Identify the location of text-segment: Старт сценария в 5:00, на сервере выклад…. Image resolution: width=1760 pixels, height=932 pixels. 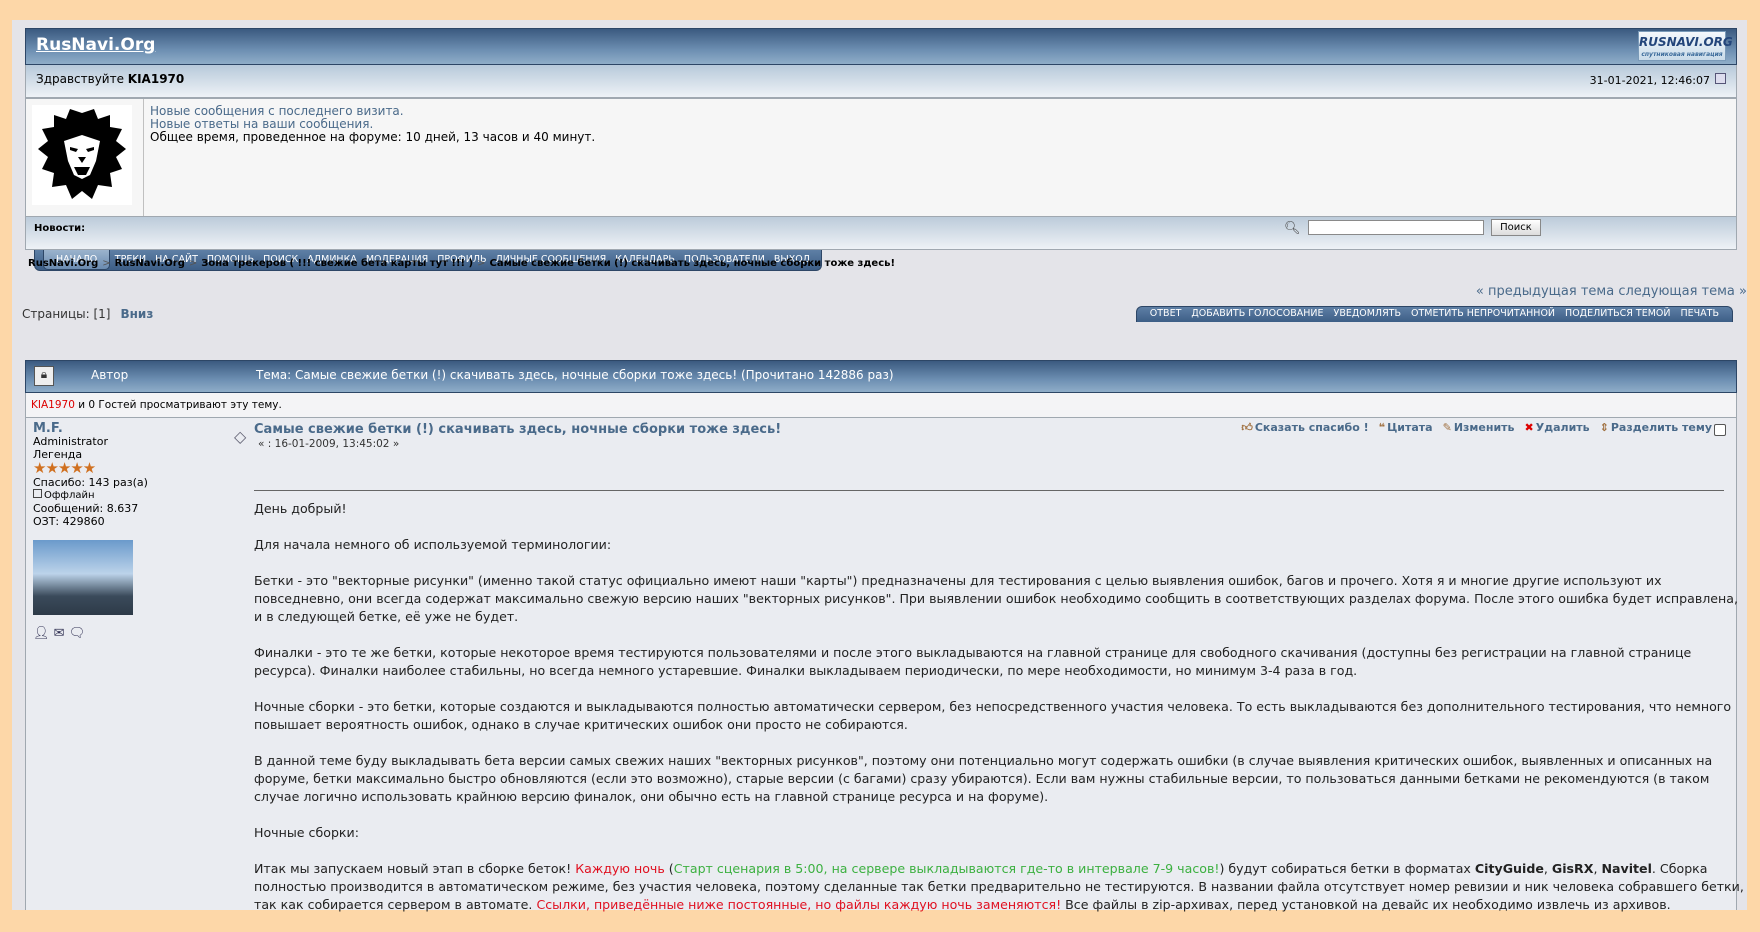
(946, 868).